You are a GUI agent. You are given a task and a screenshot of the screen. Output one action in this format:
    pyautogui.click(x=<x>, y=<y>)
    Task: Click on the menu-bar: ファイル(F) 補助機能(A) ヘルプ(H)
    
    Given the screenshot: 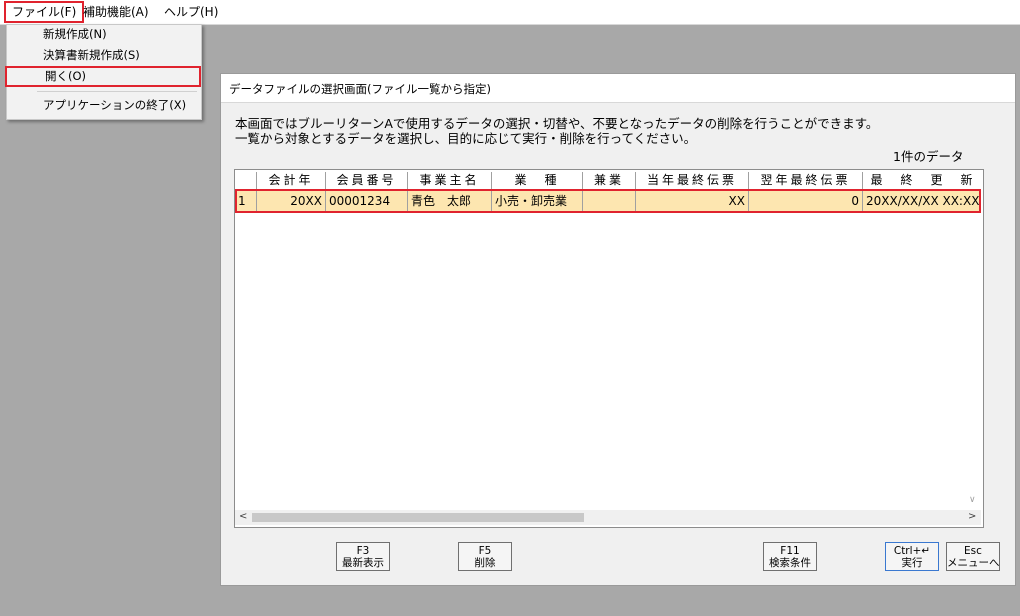 What is the action you would take?
    pyautogui.click(x=510, y=12)
    